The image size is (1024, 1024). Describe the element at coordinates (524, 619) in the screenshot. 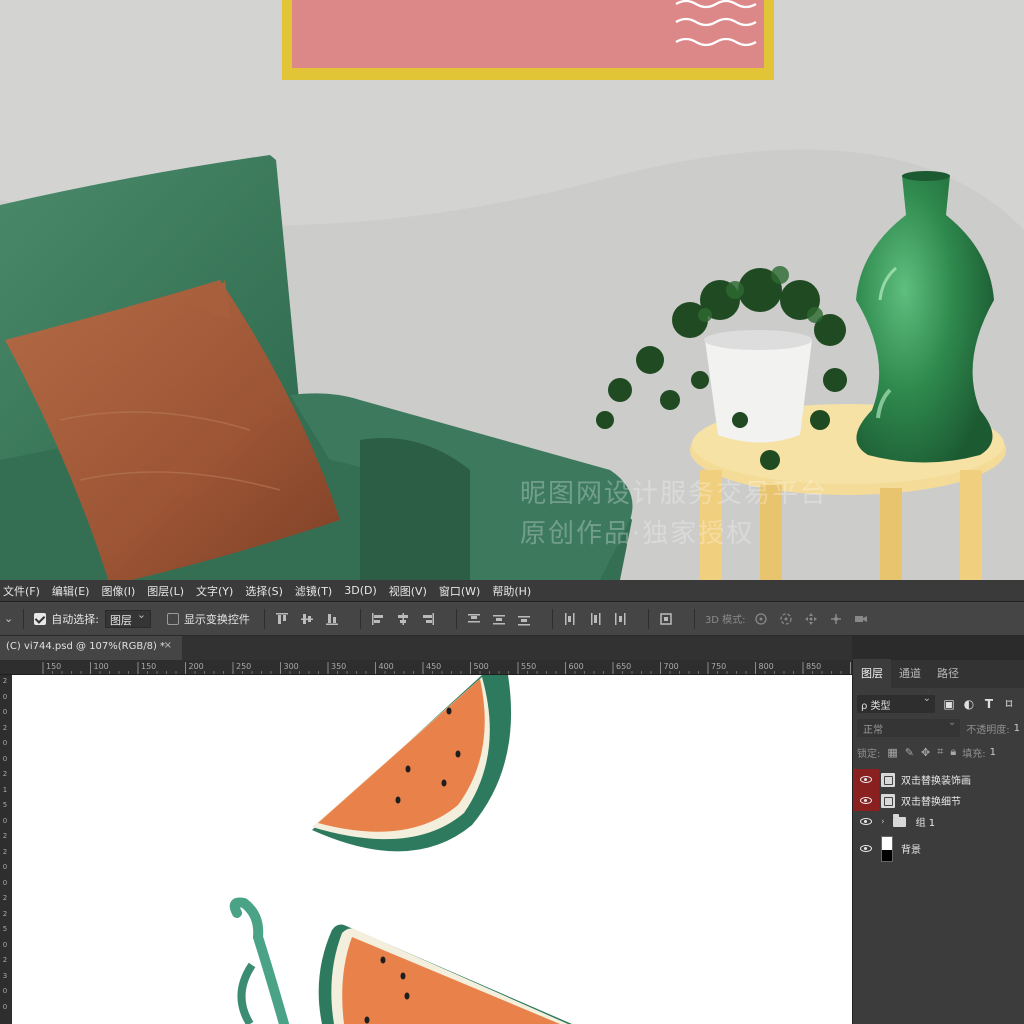

I see `distribute-bottom-icon` at that location.